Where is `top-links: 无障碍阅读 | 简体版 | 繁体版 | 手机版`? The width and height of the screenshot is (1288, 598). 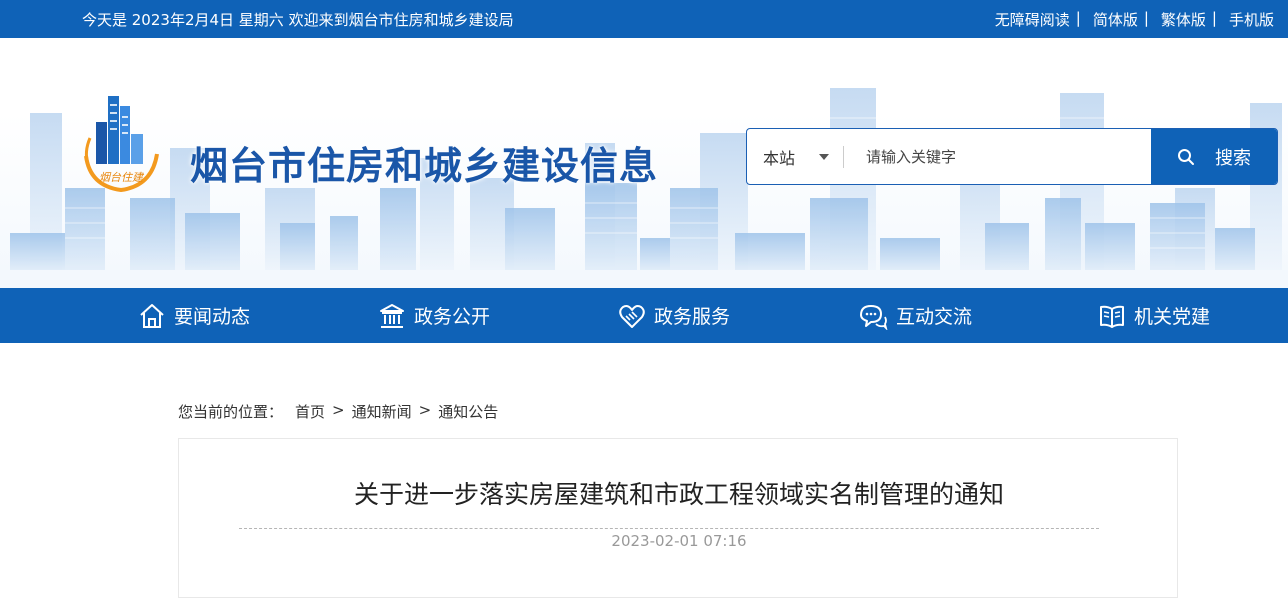
top-links: 无障碍阅读 | 简体版 | 繁体版 | 手机版 is located at coordinates (1134, 19).